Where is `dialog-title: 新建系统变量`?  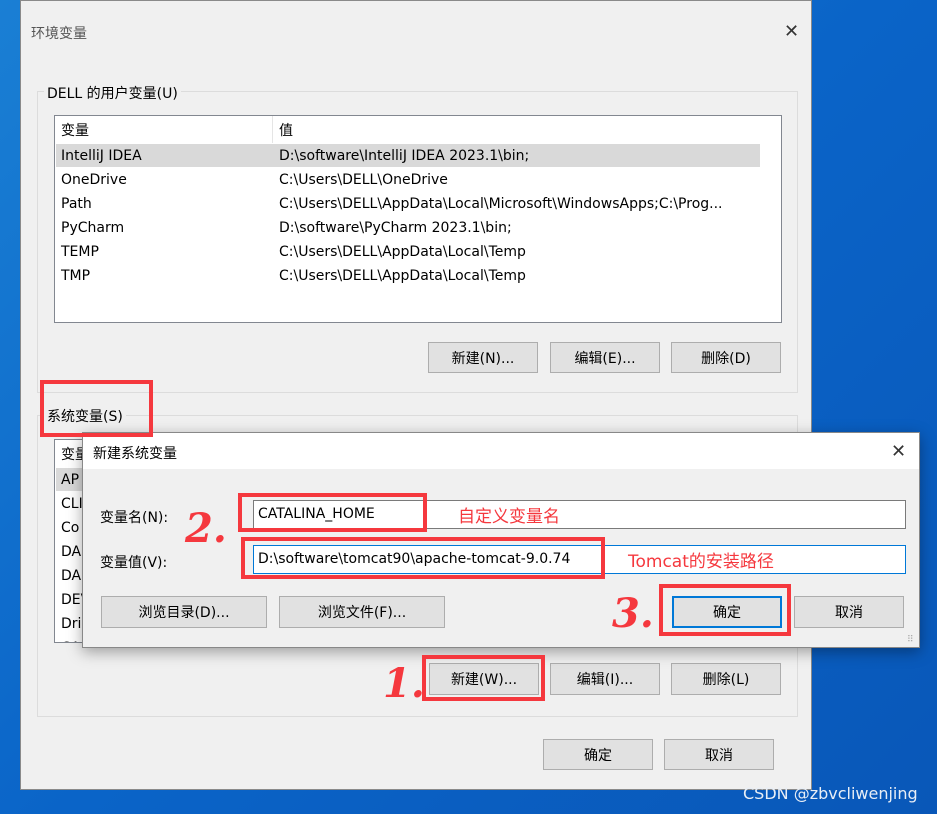
dialog-title: 新建系统变量 is located at coordinates (135, 454).